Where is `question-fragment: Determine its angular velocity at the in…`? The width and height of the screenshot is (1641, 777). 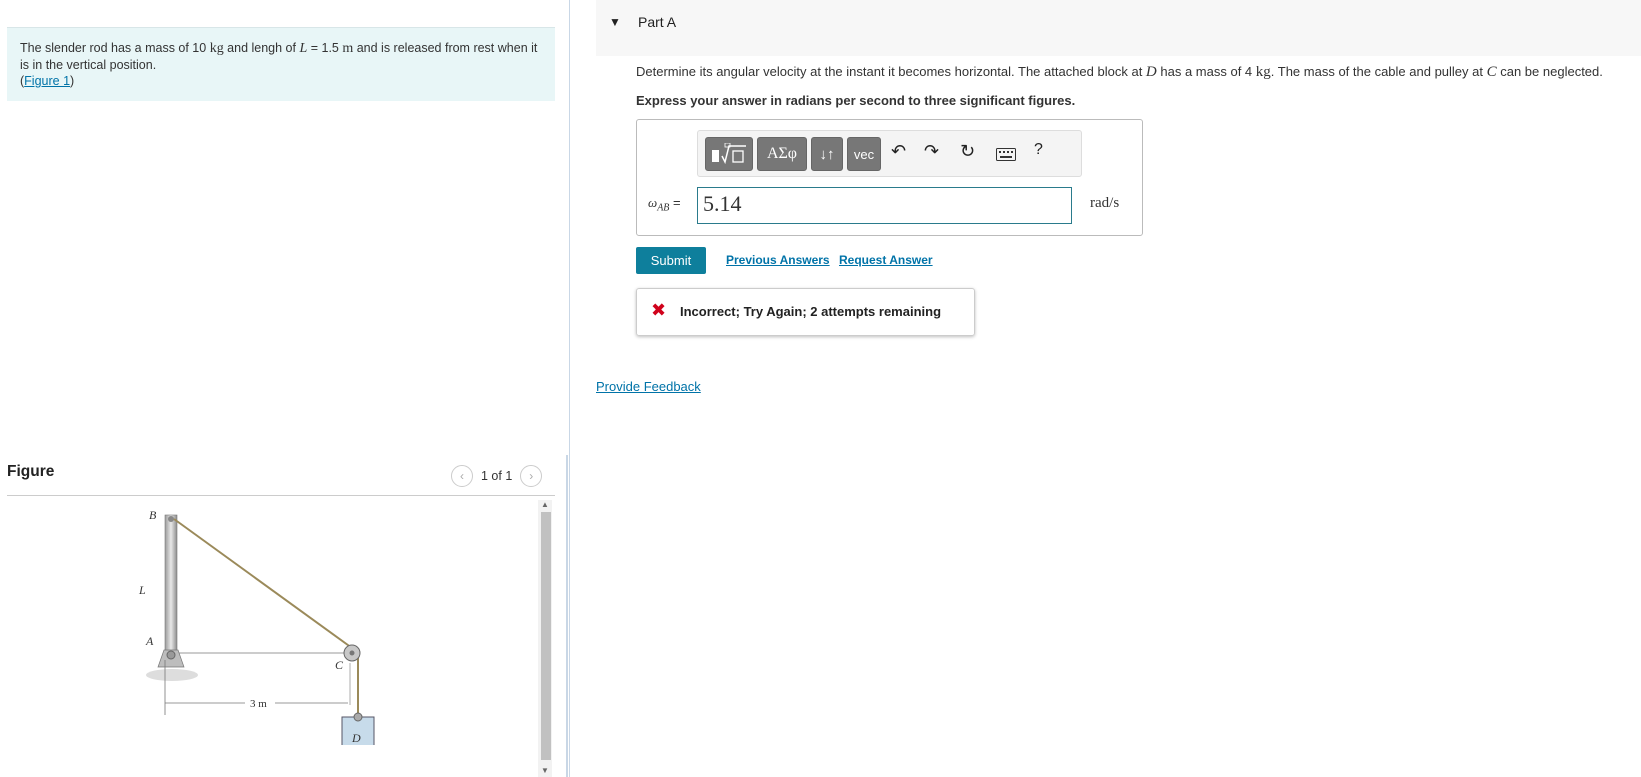 question-fragment: Determine its angular velocity at the in… is located at coordinates (891, 71).